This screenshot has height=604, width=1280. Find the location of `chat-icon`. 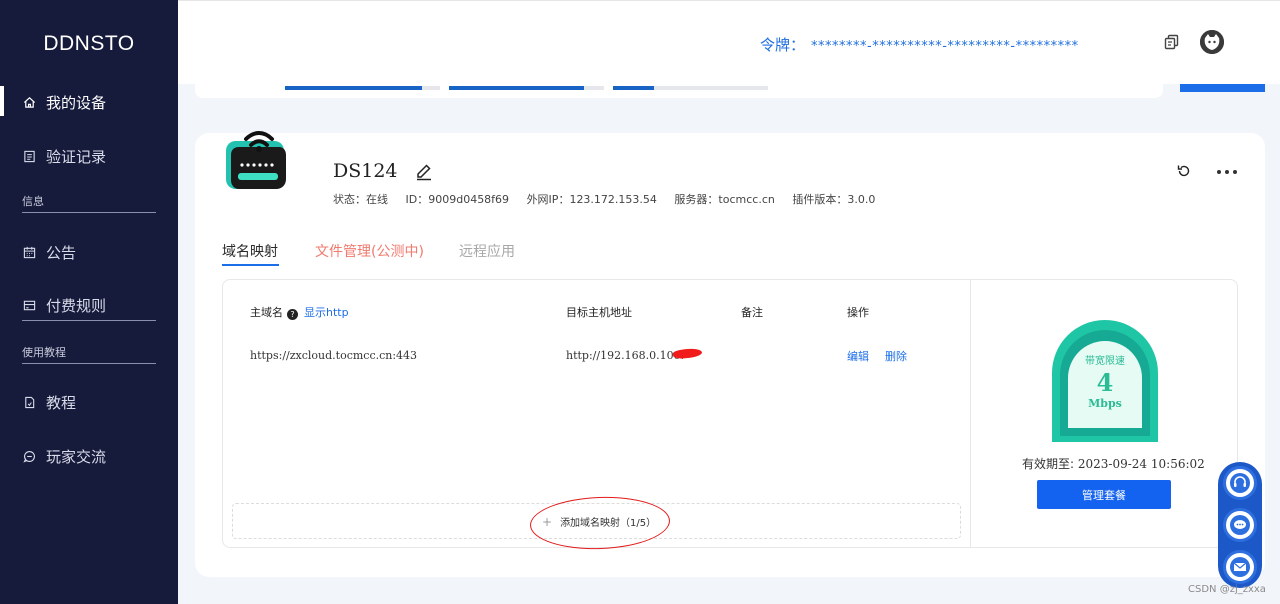

chat-icon is located at coordinates (29, 457).